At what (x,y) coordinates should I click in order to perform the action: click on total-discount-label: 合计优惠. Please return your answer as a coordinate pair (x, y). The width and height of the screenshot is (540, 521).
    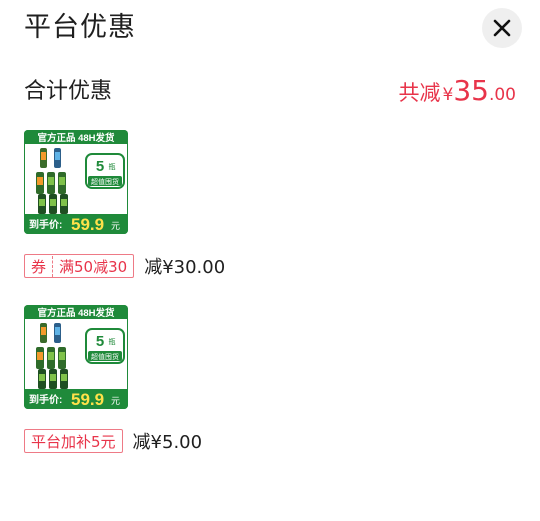
    Looking at the image, I should click on (68, 91).